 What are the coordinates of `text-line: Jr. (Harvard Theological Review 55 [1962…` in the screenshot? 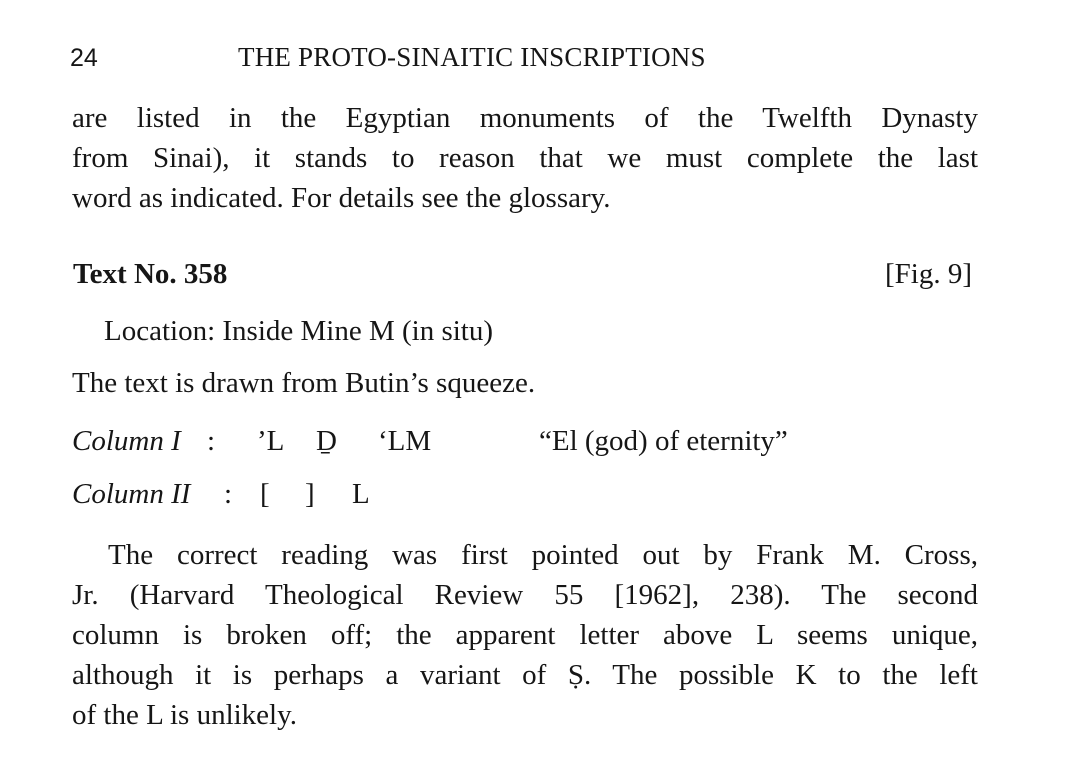 It's located at (525, 595).